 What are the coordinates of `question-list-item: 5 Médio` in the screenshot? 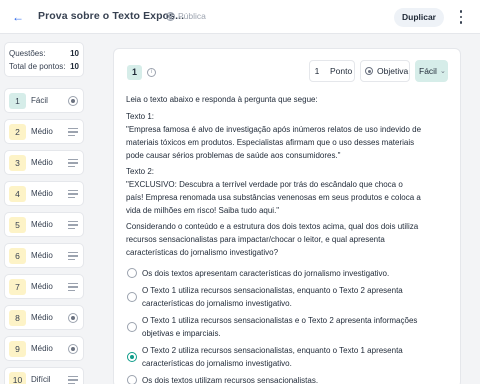 It's located at (44, 224).